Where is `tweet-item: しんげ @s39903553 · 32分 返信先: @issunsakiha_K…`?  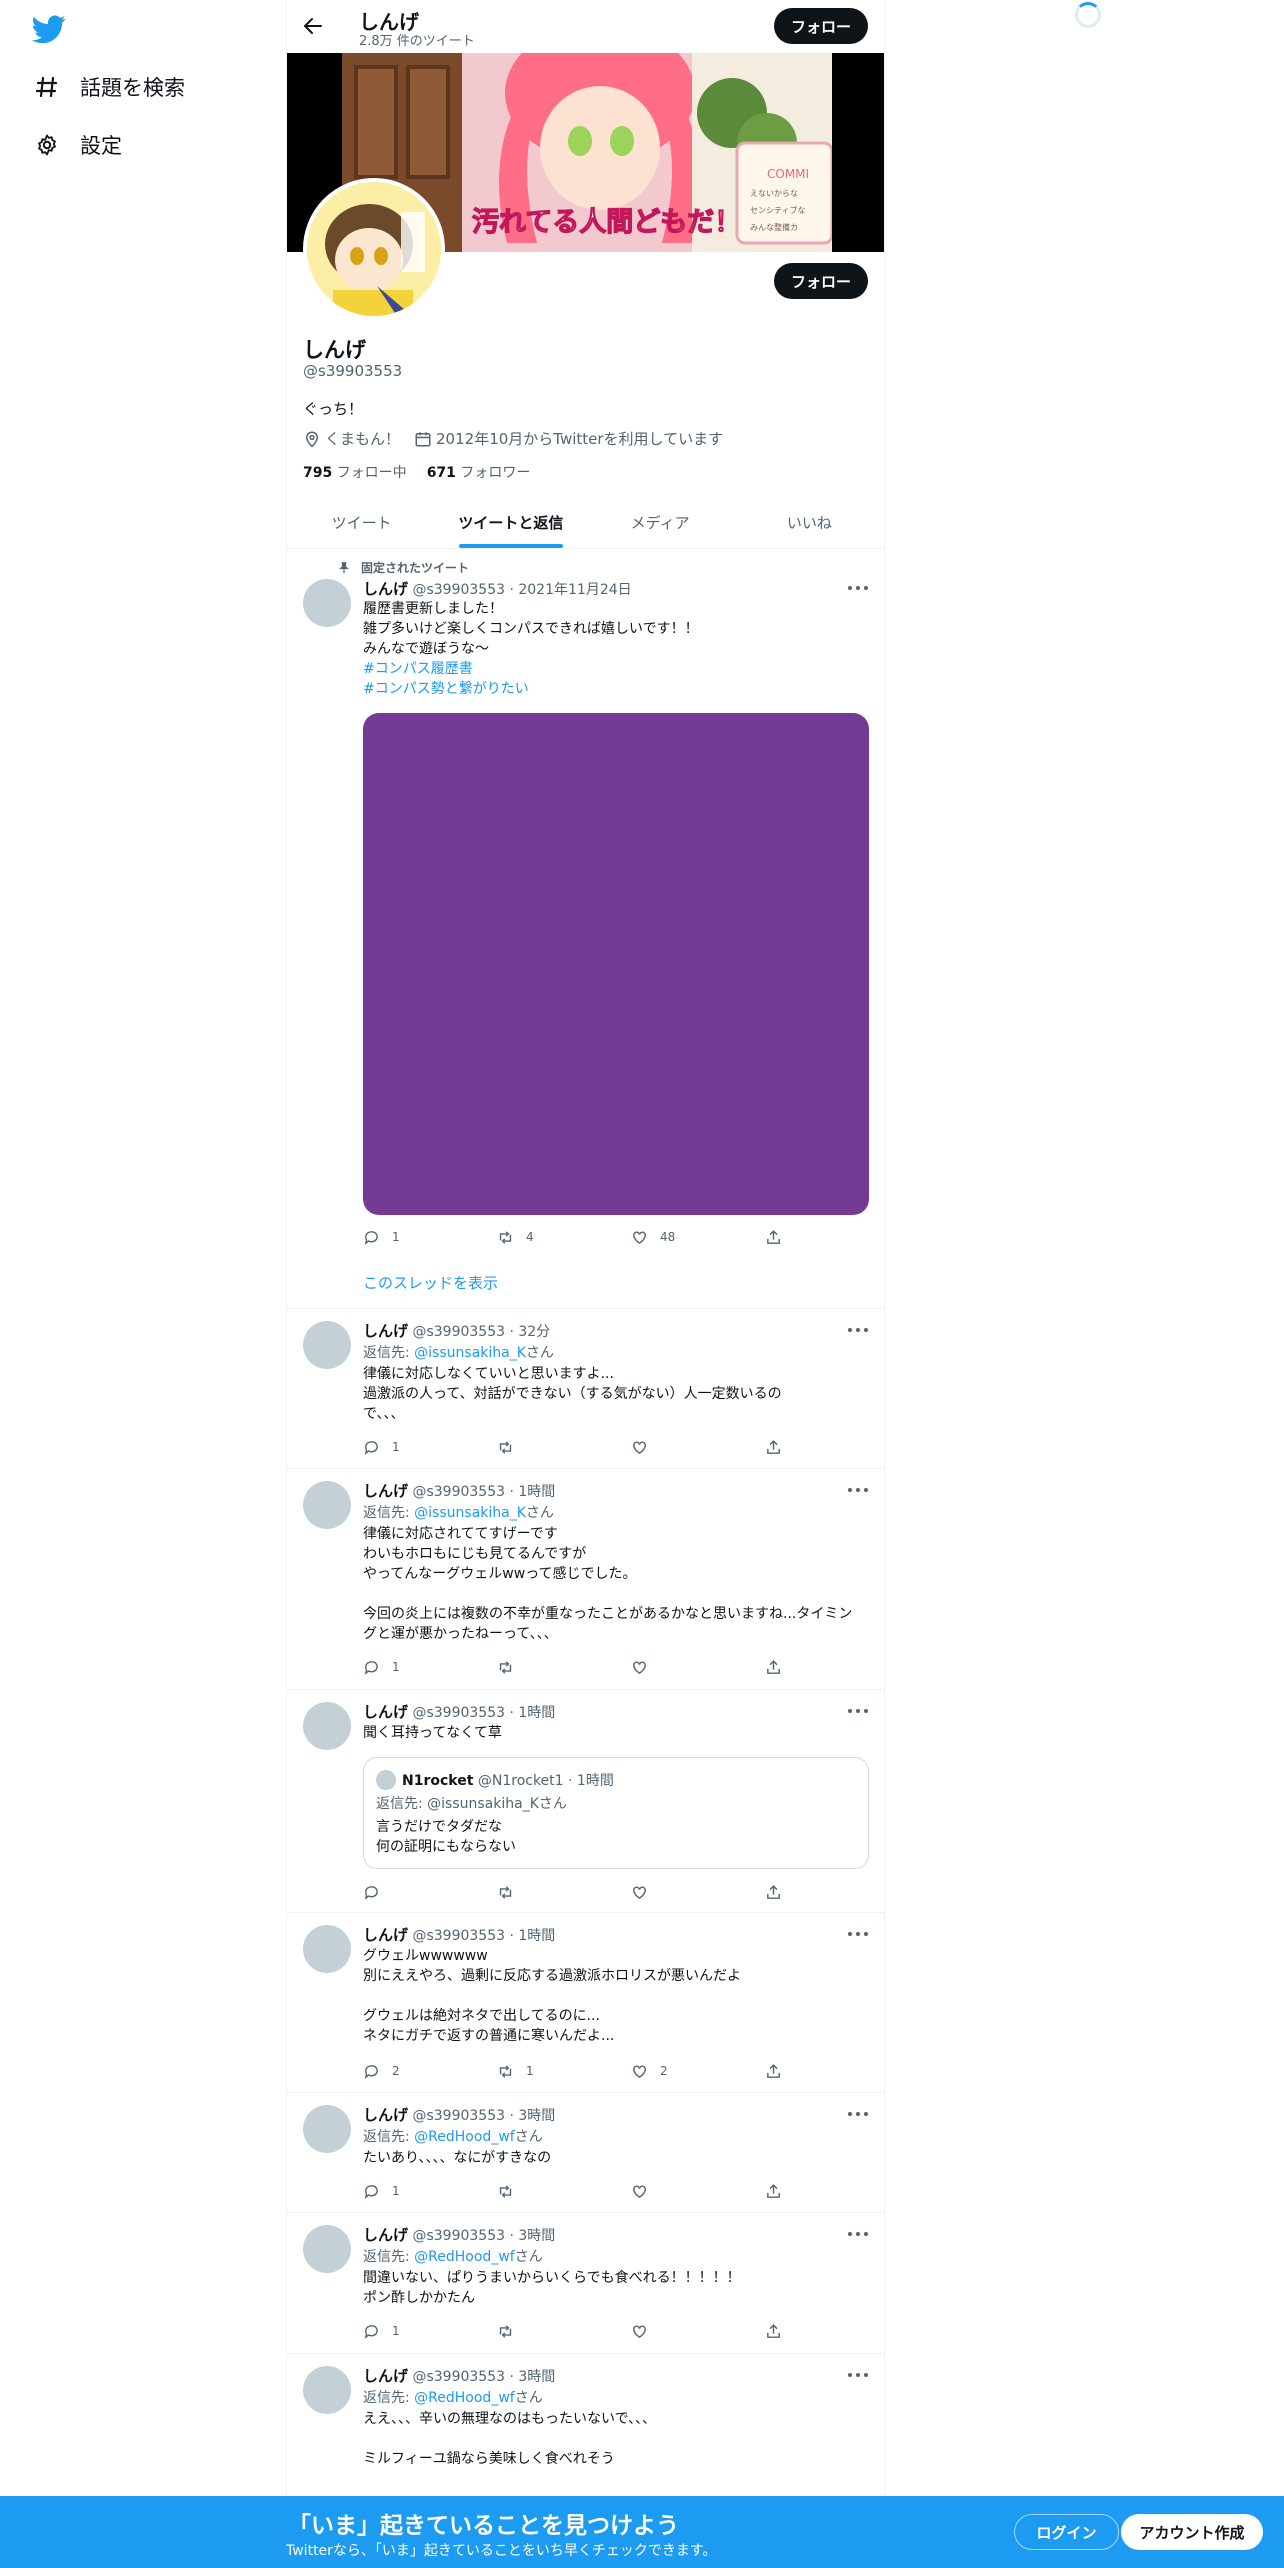 tweet-item: しんげ @s39903553 · 32分 返信先: @issunsakiha_K… is located at coordinates (585, 1389).